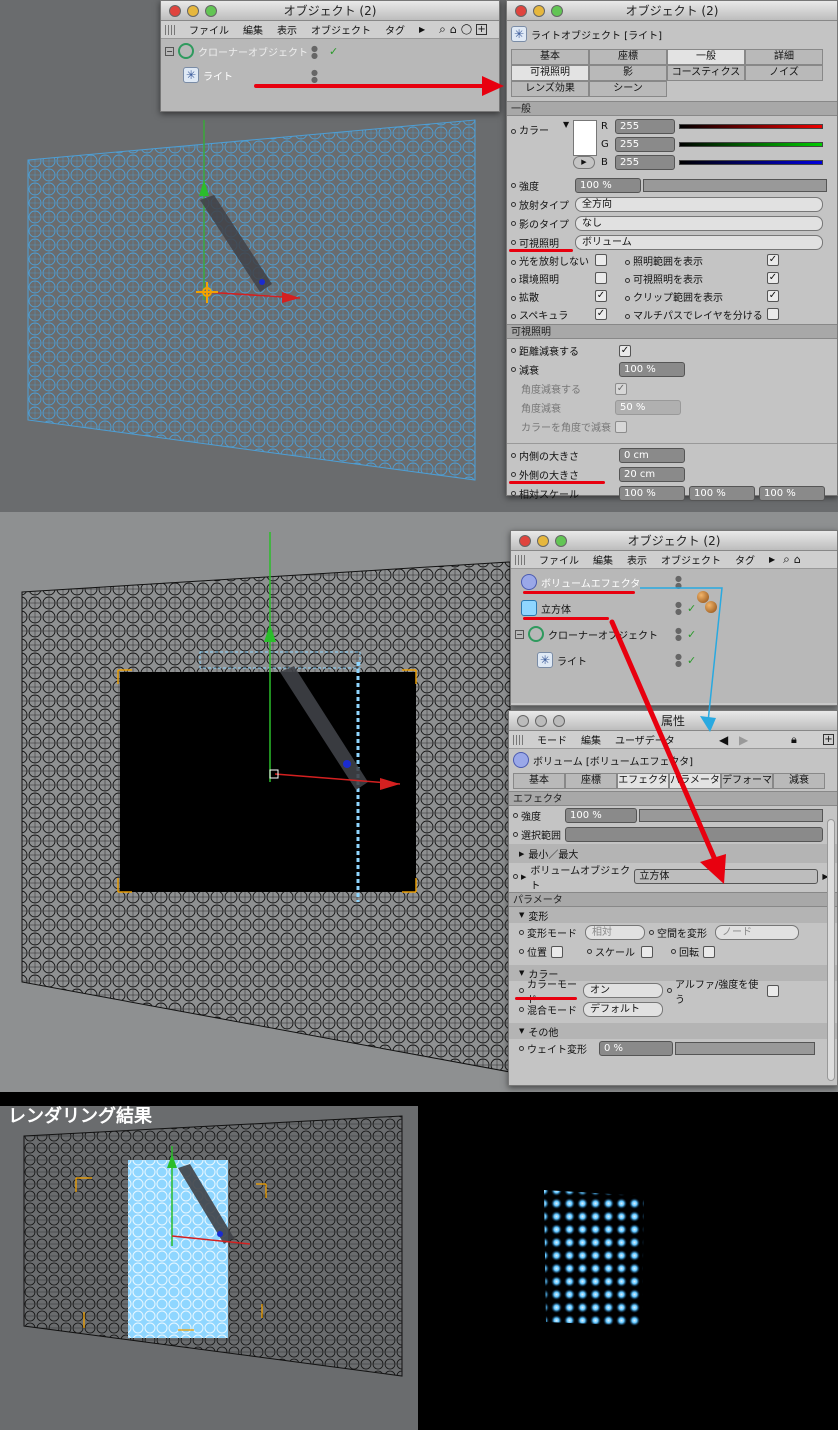 This screenshot has width=838, height=1430. I want to click on object-header: ✳ ライトオブジェクト [ライト], so click(672, 34).